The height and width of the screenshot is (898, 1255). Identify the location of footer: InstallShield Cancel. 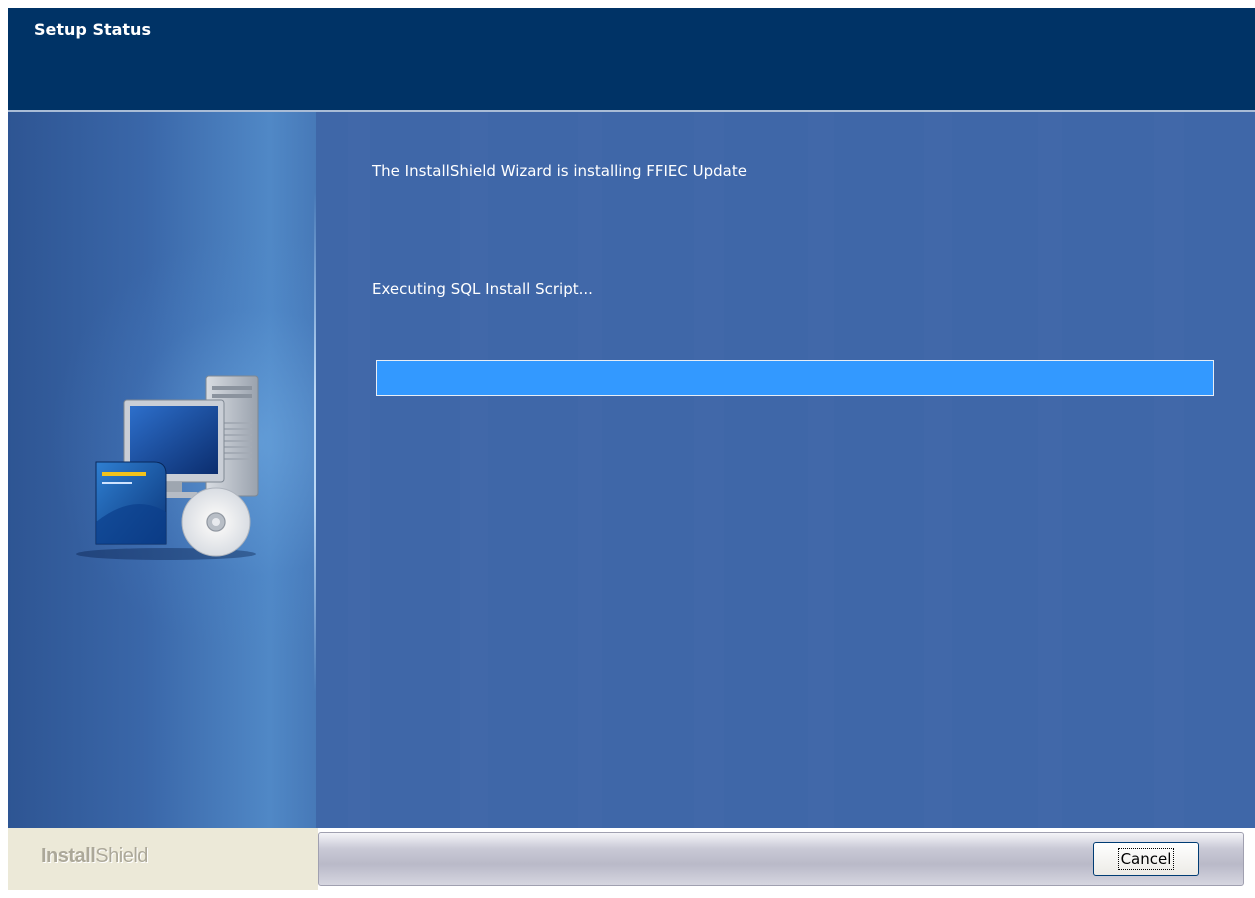
(631, 859).